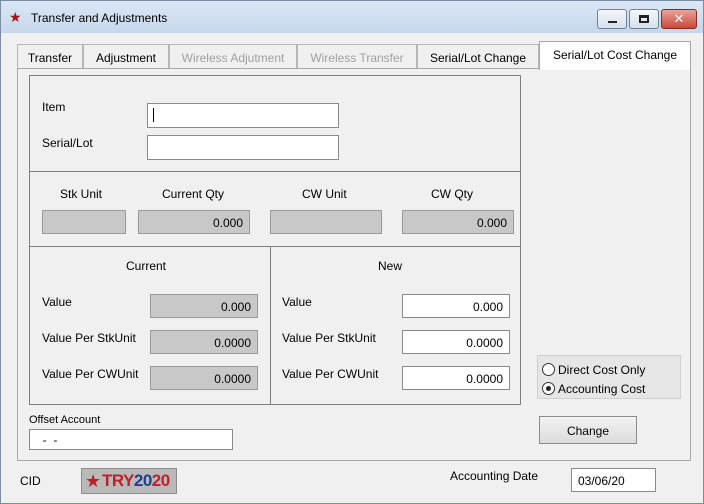  I want to click on logo-year2-text: 20, so click(160, 480).